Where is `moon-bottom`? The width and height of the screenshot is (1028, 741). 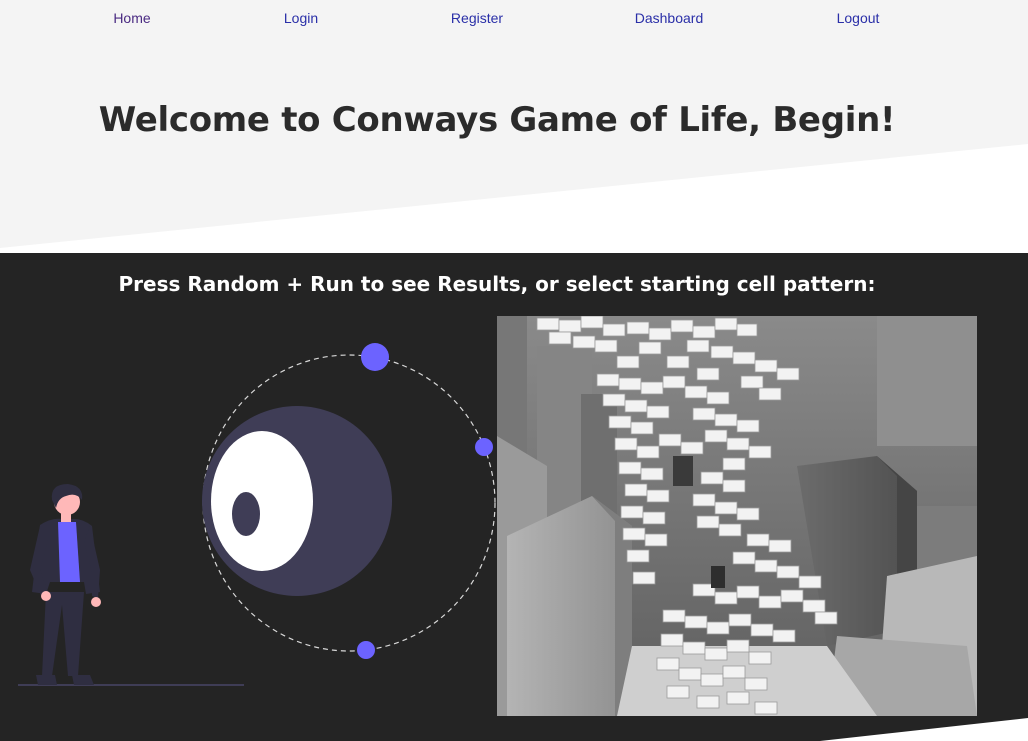 moon-bottom is located at coordinates (366, 650).